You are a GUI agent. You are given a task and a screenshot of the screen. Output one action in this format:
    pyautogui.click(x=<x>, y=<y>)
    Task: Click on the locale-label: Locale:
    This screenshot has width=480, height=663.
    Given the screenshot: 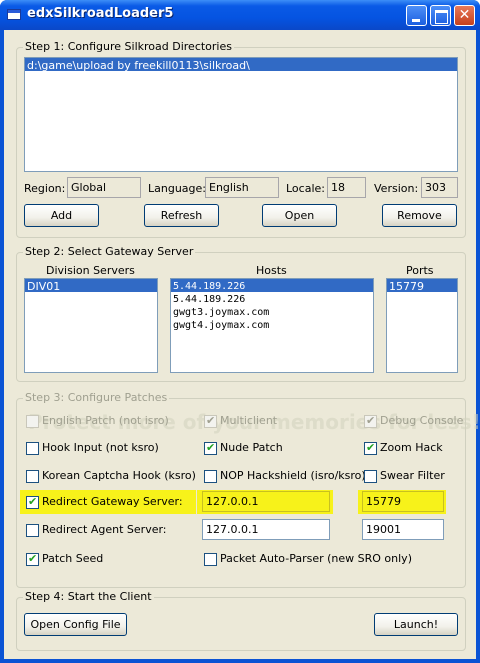 What is the action you would take?
    pyautogui.click(x=305, y=188)
    